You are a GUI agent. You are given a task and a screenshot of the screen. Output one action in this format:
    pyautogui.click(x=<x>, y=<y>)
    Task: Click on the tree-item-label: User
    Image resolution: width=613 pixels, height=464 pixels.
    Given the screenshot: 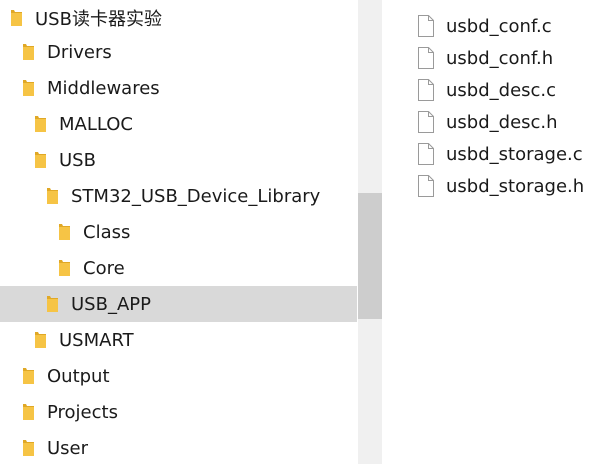 What is the action you would take?
    pyautogui.click(x=68, y=448)
    